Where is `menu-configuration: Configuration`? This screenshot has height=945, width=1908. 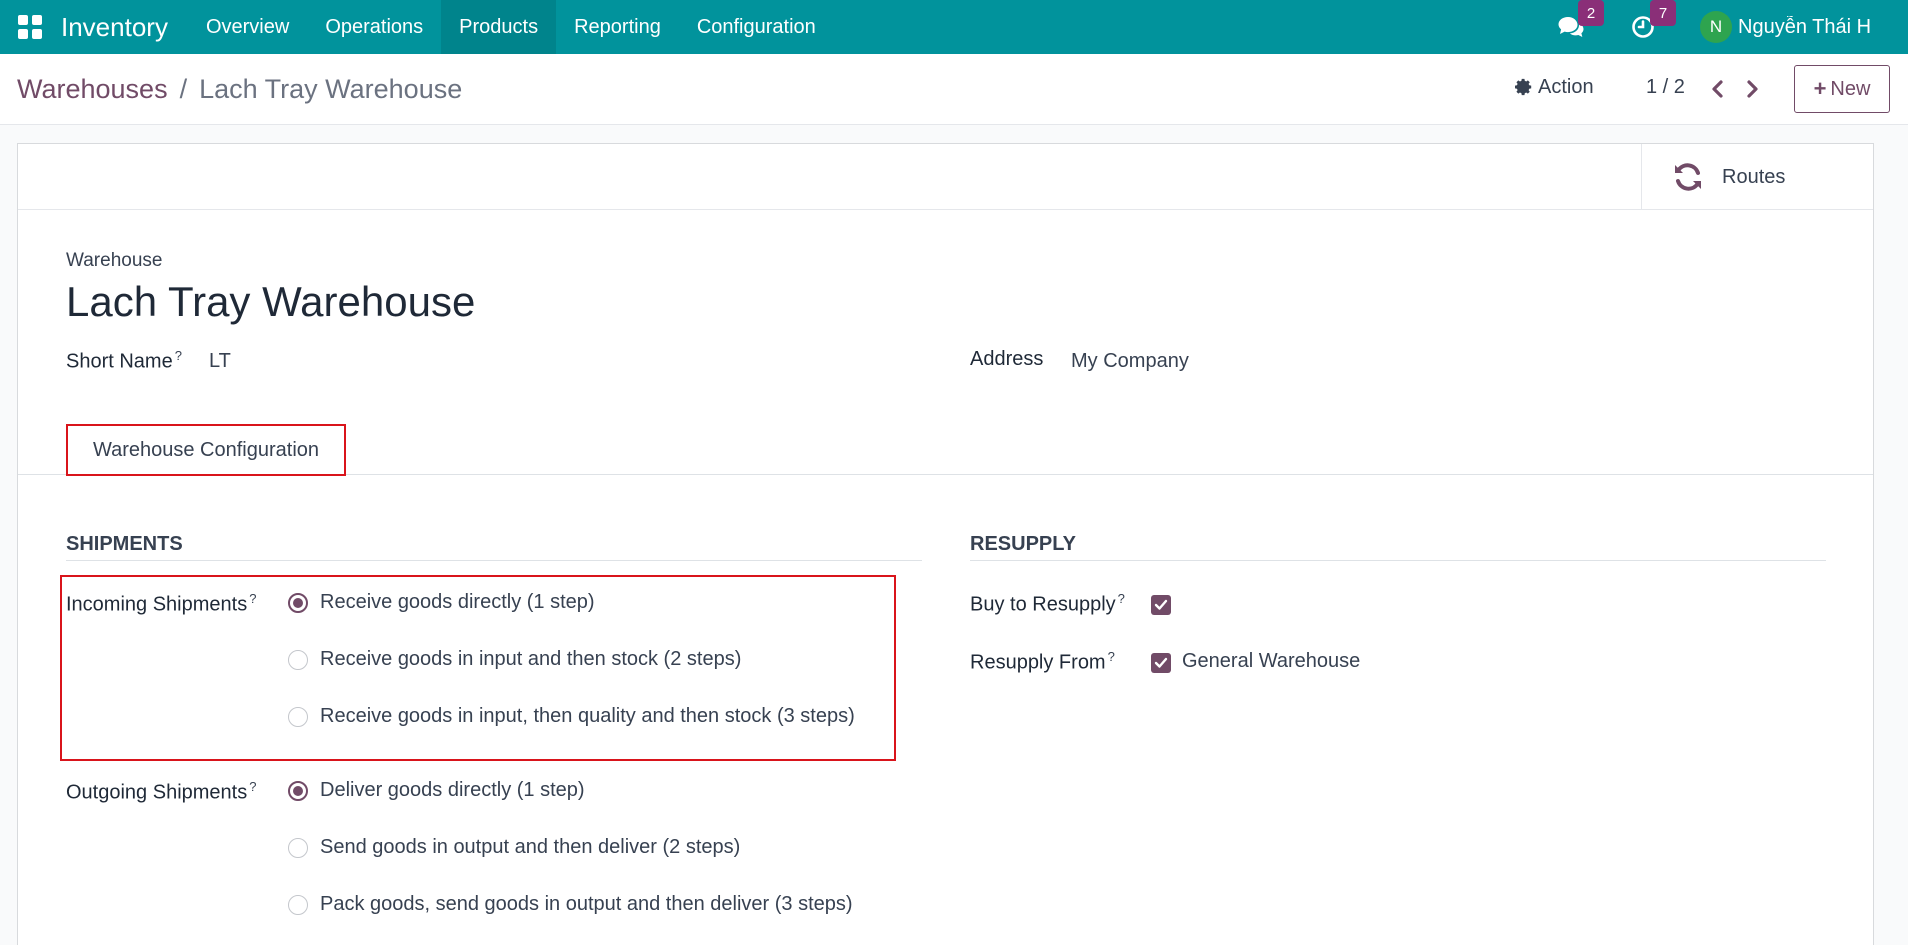 menu-configuration: Configuration is located at coordinates (756, 27).